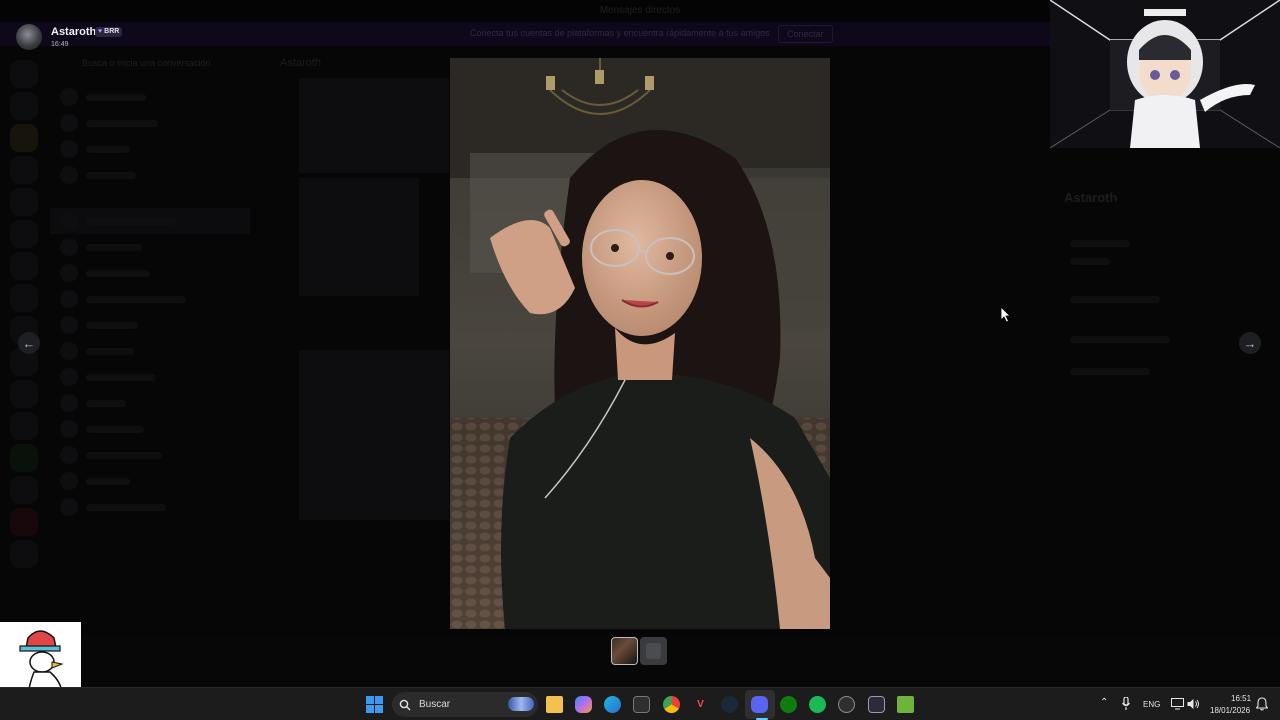 The image size is (1280, 720). What do you see at coordinates (465, 704) in the screenshot?
I see `taskbar-search-box: Buscar` at bounding box center [465, 704].